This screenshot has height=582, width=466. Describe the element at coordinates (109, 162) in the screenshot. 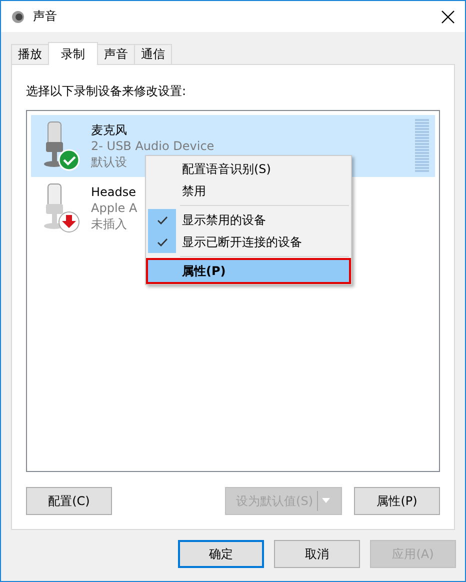

I see `device-status: 默认设` at that location.